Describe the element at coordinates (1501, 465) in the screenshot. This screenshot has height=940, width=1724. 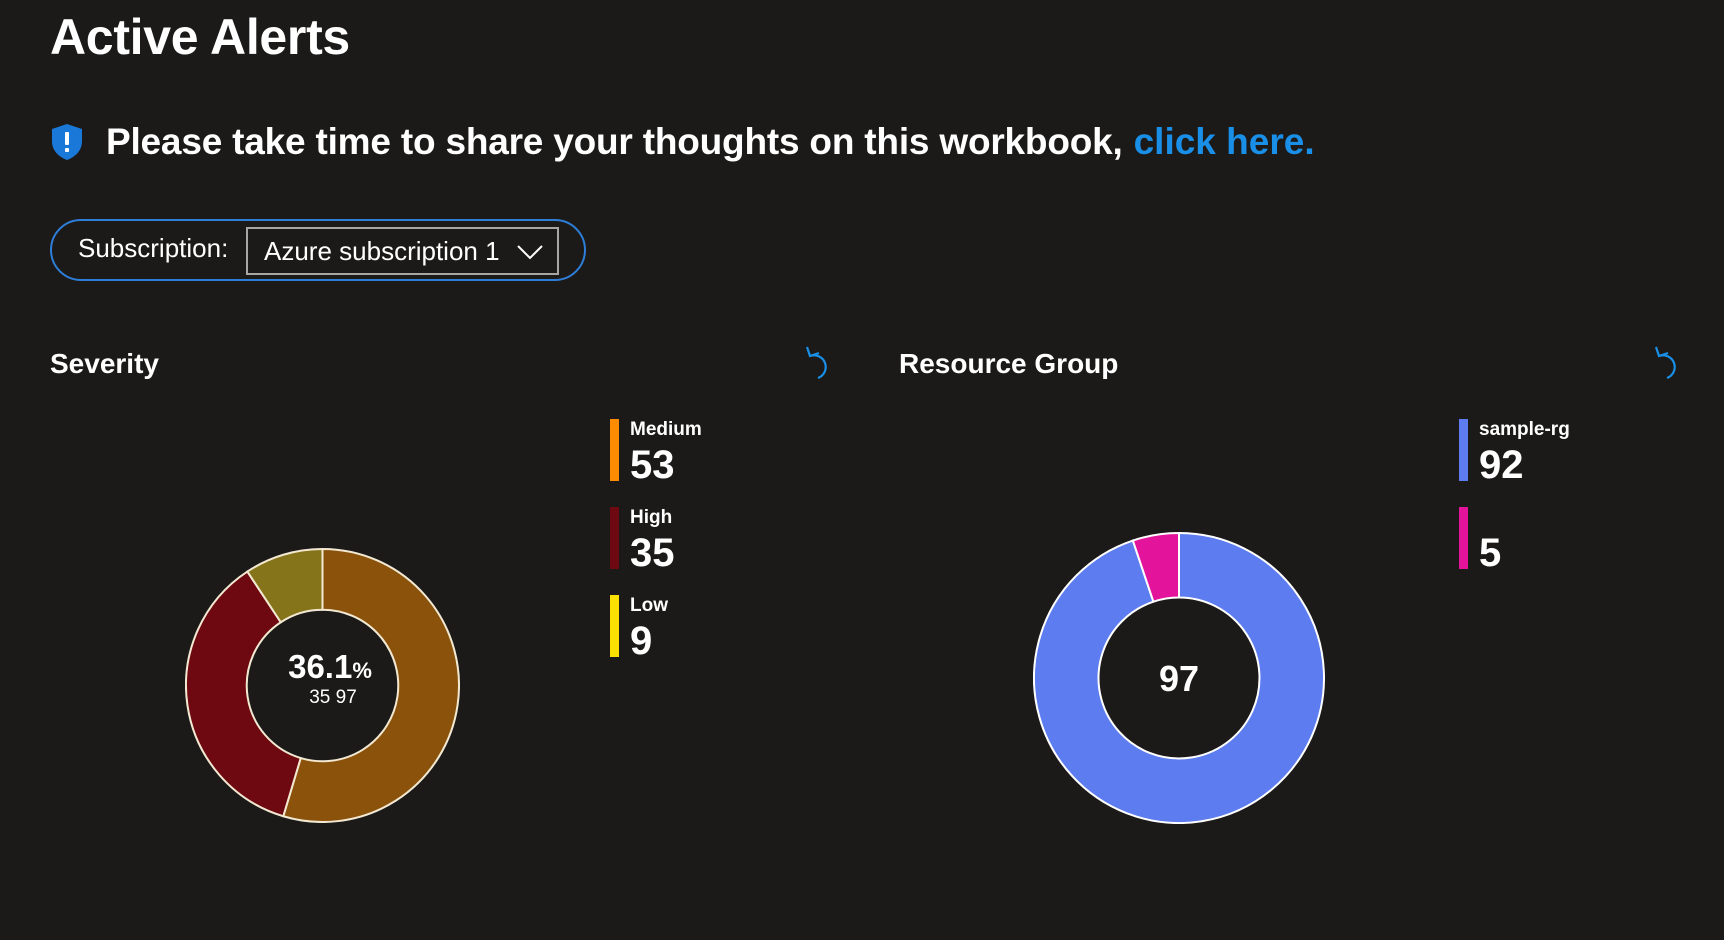
I see `legend-value: 92` at that location.